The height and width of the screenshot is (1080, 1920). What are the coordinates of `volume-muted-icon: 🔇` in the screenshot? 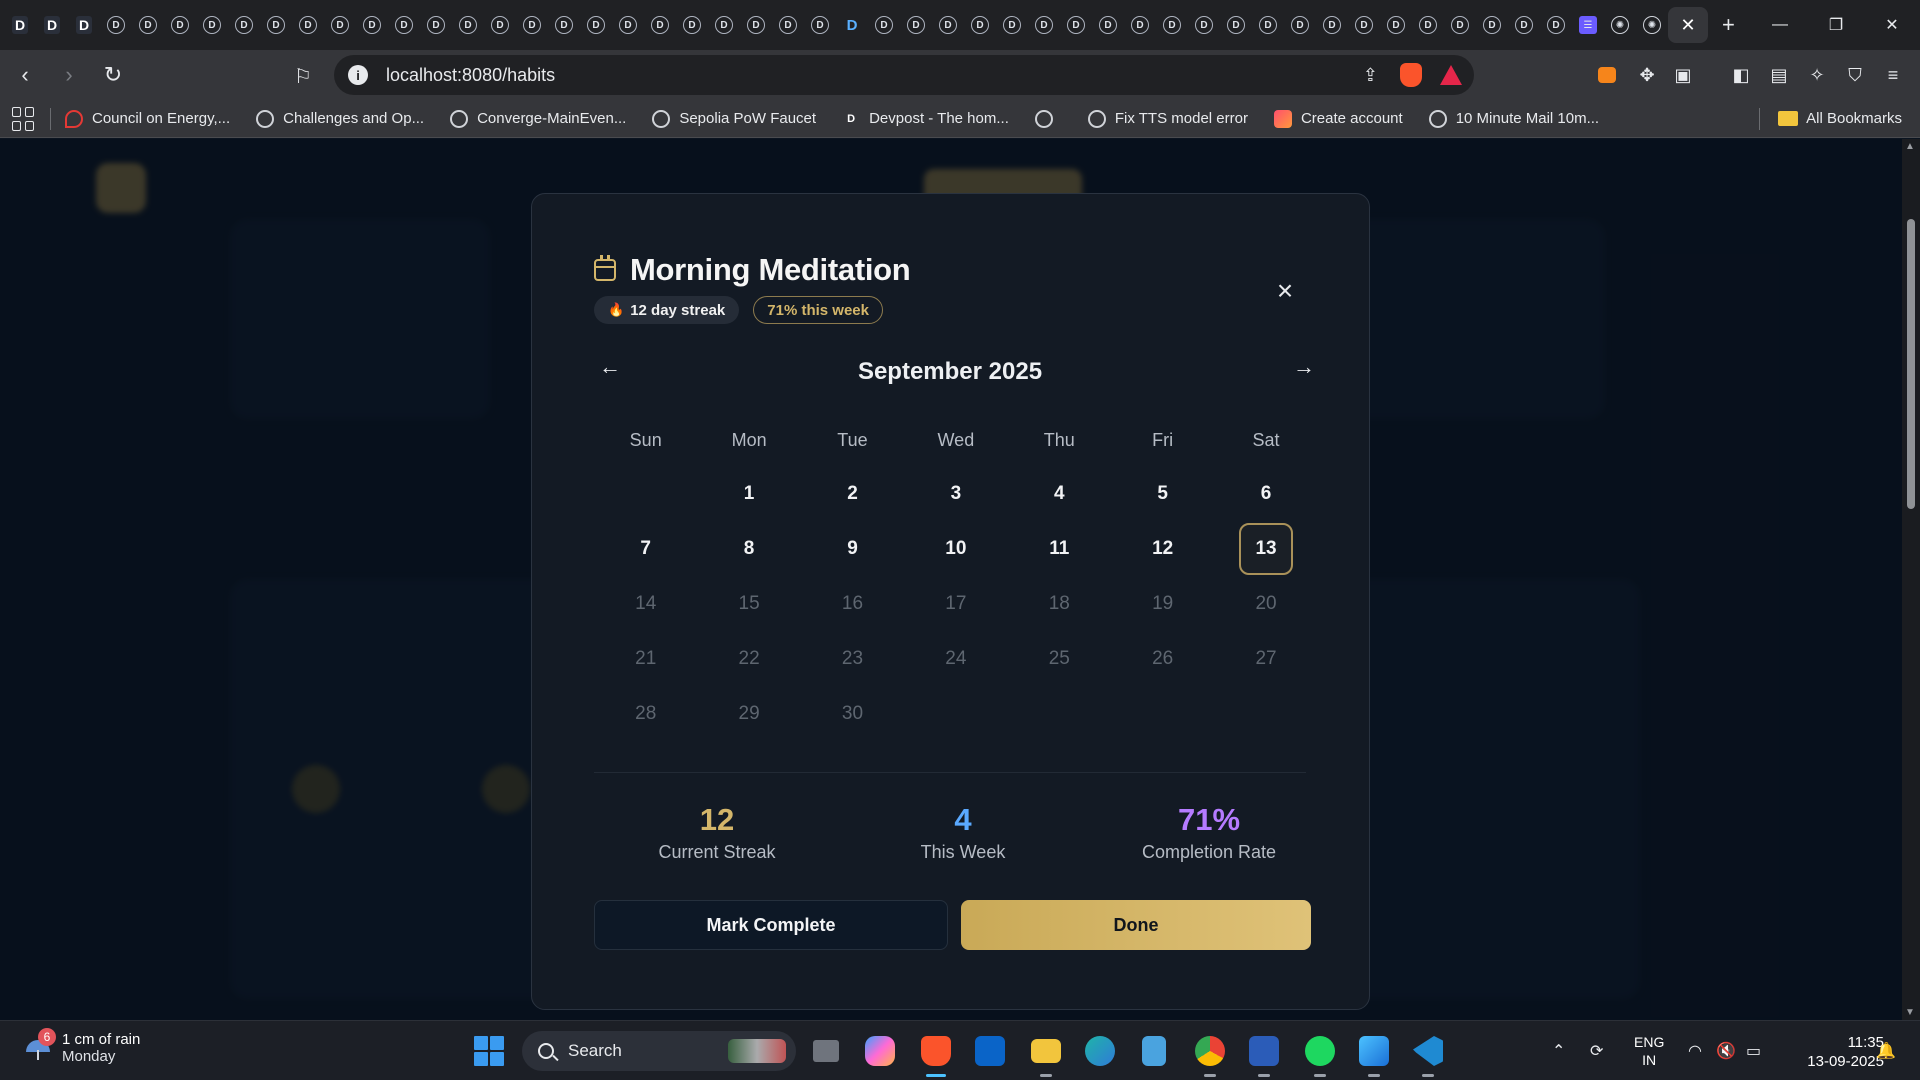 It's located at (1726, 1050).